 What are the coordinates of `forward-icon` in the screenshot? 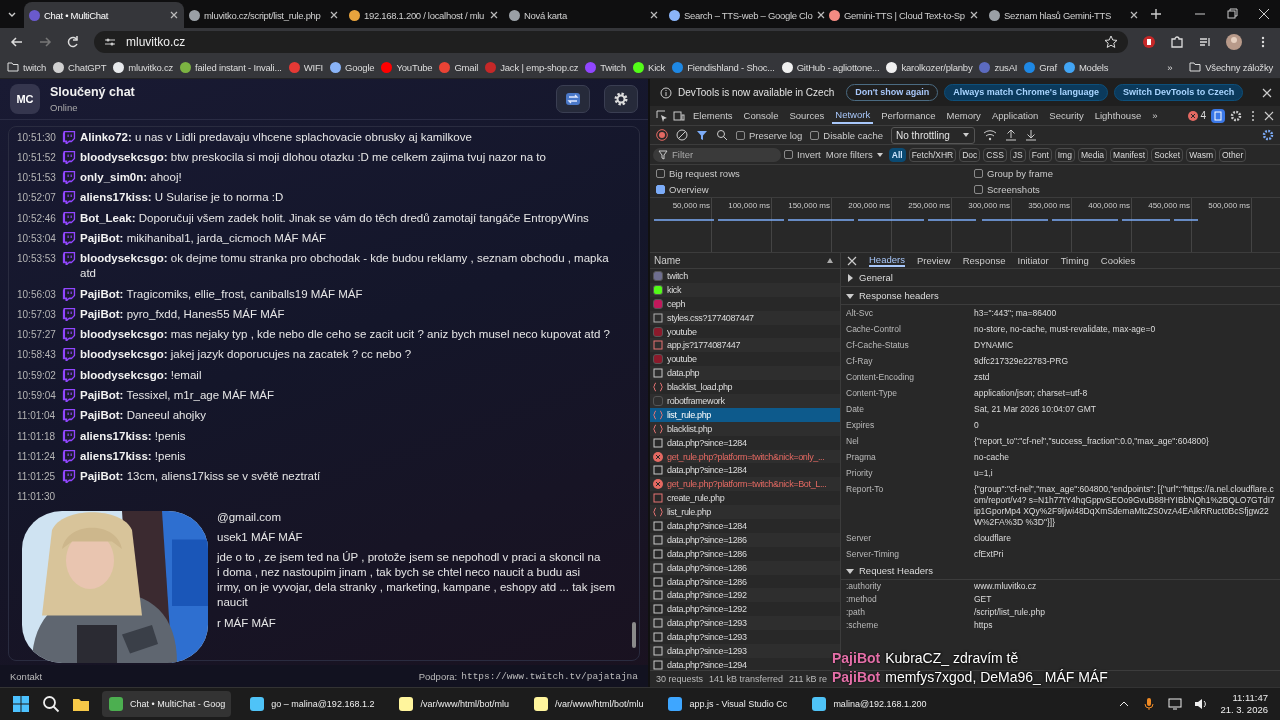 It's located at (45, 42).